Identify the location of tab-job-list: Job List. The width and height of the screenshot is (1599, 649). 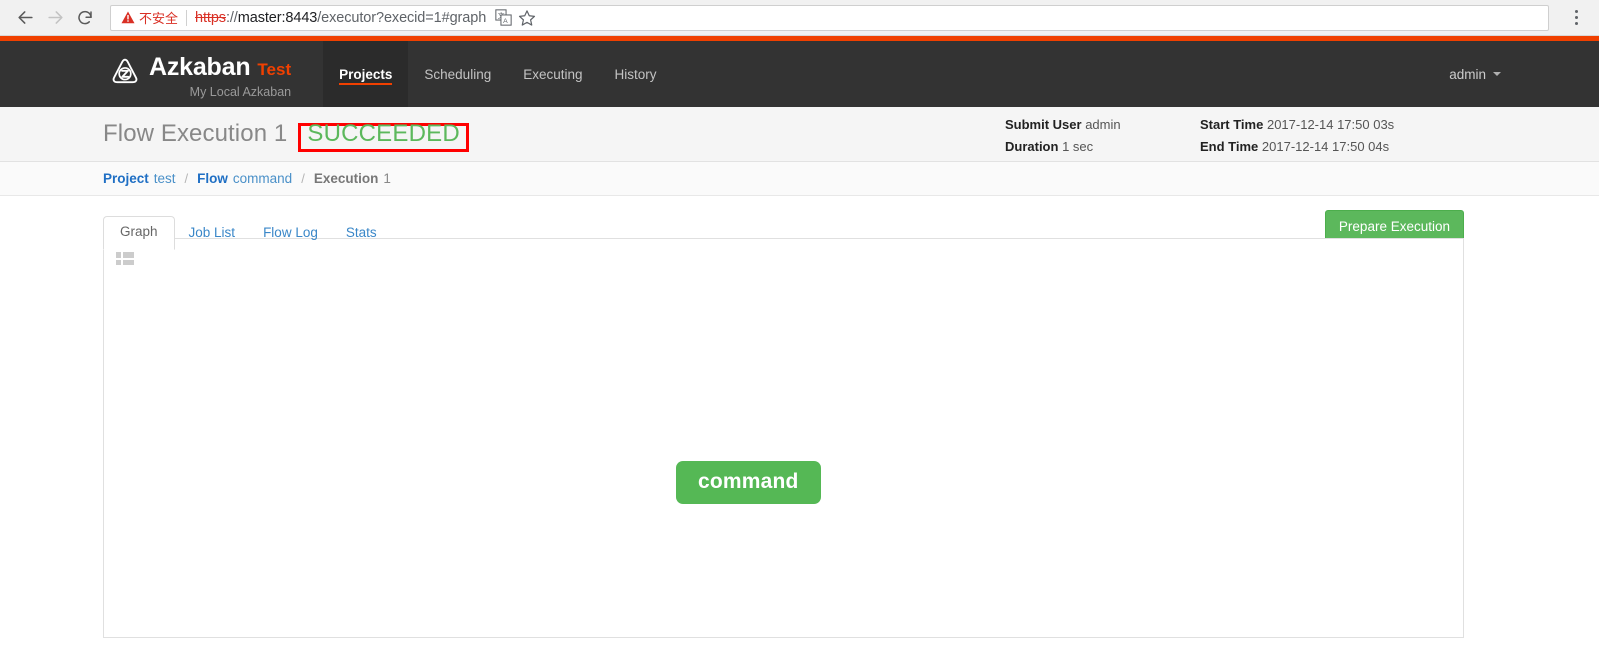
(212, 233).